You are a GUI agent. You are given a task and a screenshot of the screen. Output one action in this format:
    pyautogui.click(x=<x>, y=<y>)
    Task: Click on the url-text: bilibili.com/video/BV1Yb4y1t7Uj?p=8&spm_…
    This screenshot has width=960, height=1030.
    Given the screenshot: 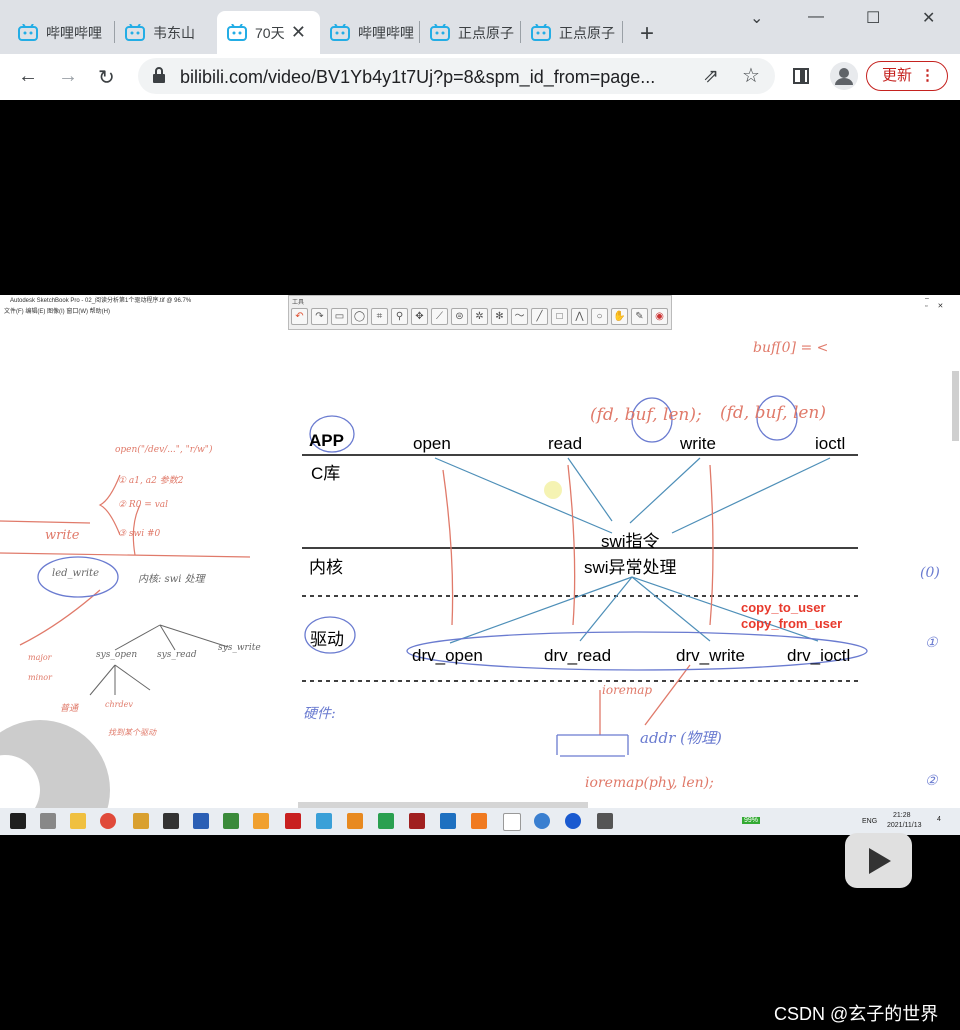 What is the action you would take?
    pyautogui.click(x=432, y=77)
    